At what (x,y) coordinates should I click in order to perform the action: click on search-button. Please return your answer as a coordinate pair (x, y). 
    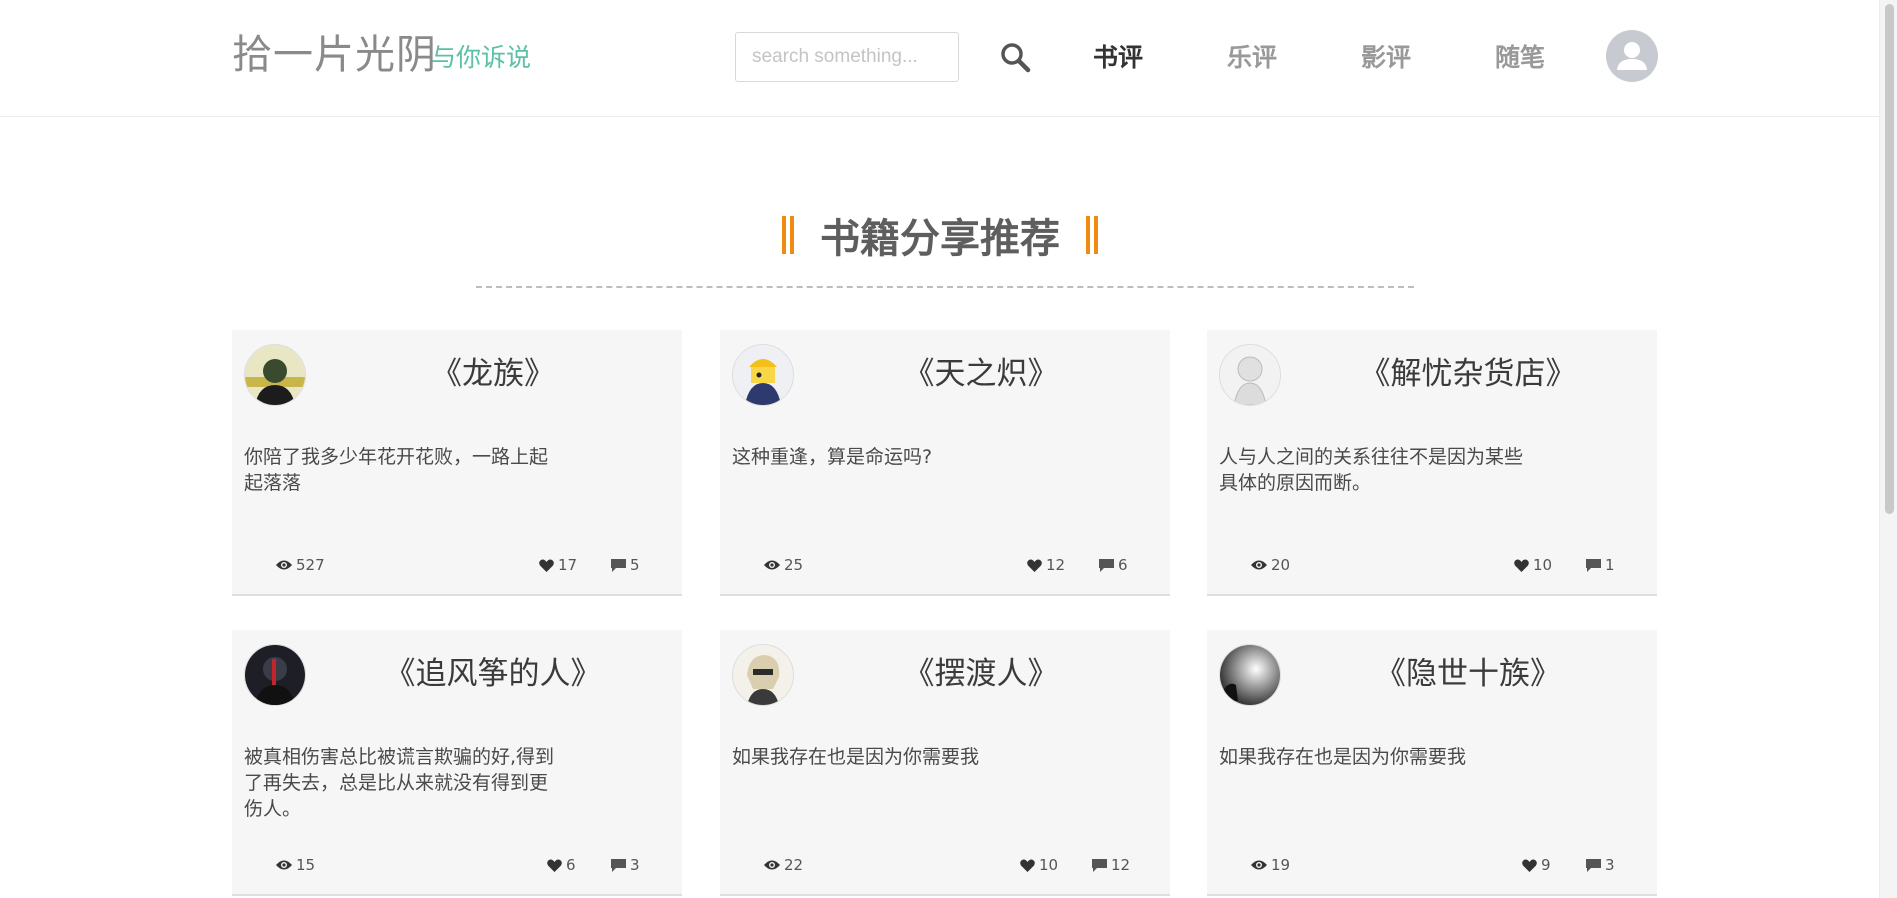
    Looking at the image, I should click on (1015, 57).